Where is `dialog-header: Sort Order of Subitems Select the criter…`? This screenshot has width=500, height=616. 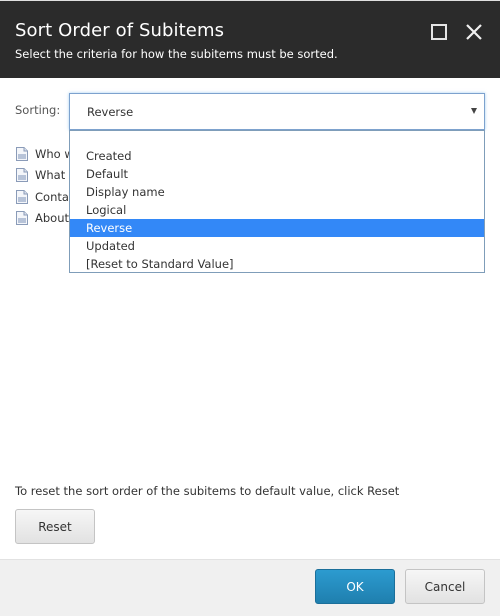
dialog-header: Sort Order of Subitems Select the criter… is located at coordinates (250, 39).